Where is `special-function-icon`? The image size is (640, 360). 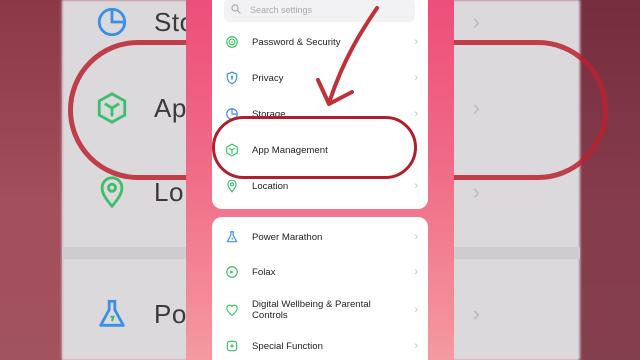
special-function-icon is located at coordinates (232, 346).